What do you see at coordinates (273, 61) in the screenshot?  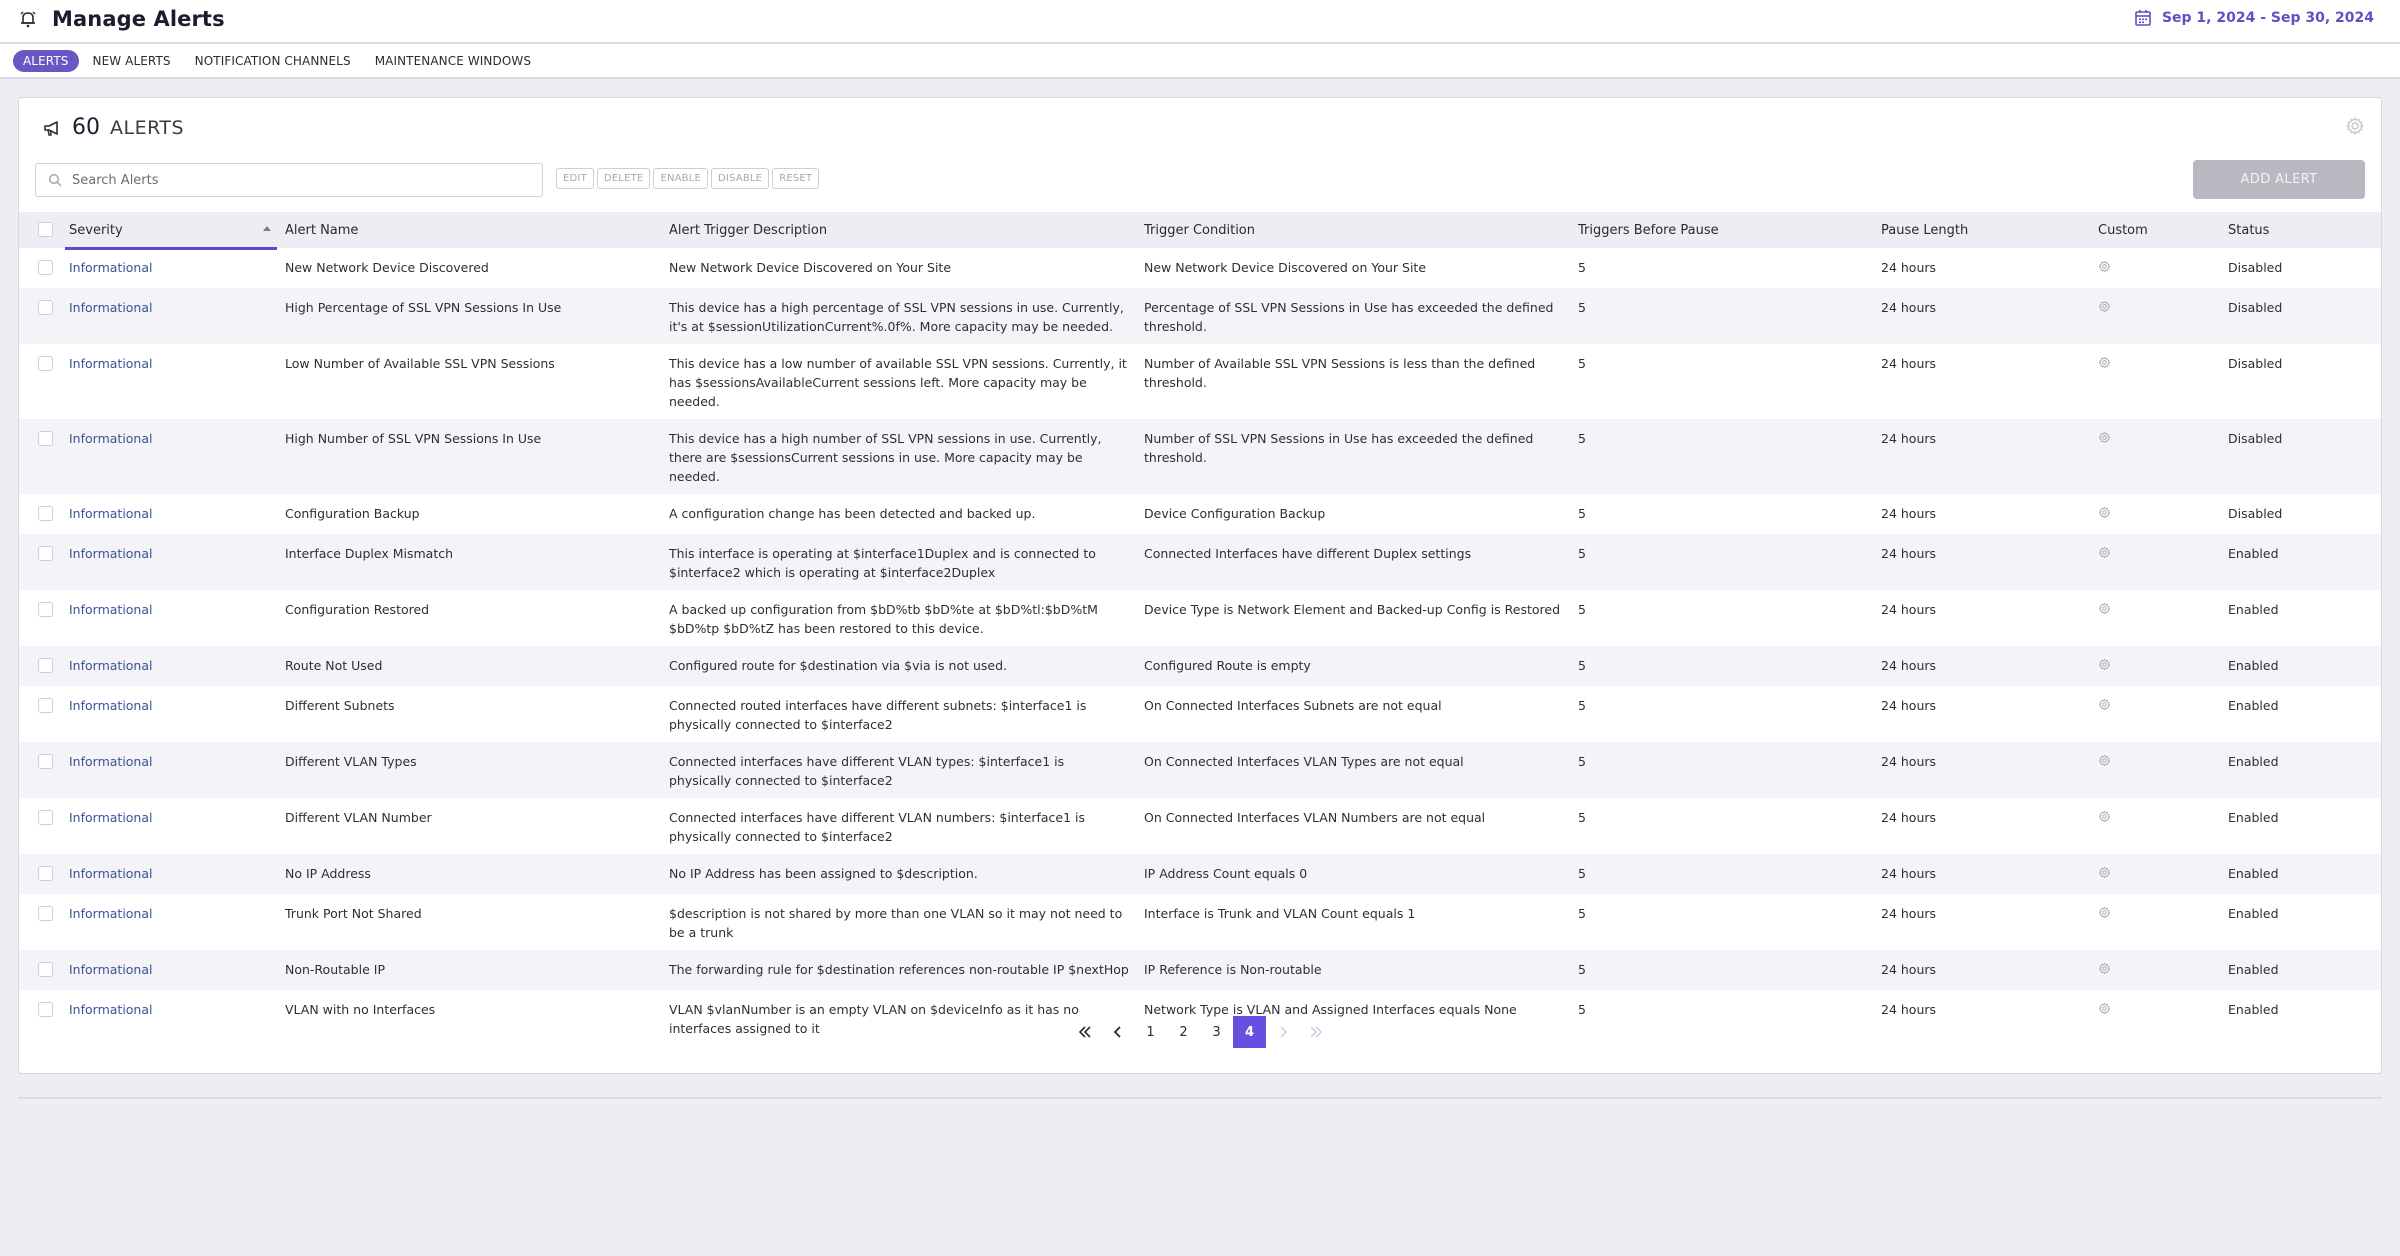 I see `tab-notification-channels: NOTIFICATION CHANNELS` at bounding box center [273, 61].